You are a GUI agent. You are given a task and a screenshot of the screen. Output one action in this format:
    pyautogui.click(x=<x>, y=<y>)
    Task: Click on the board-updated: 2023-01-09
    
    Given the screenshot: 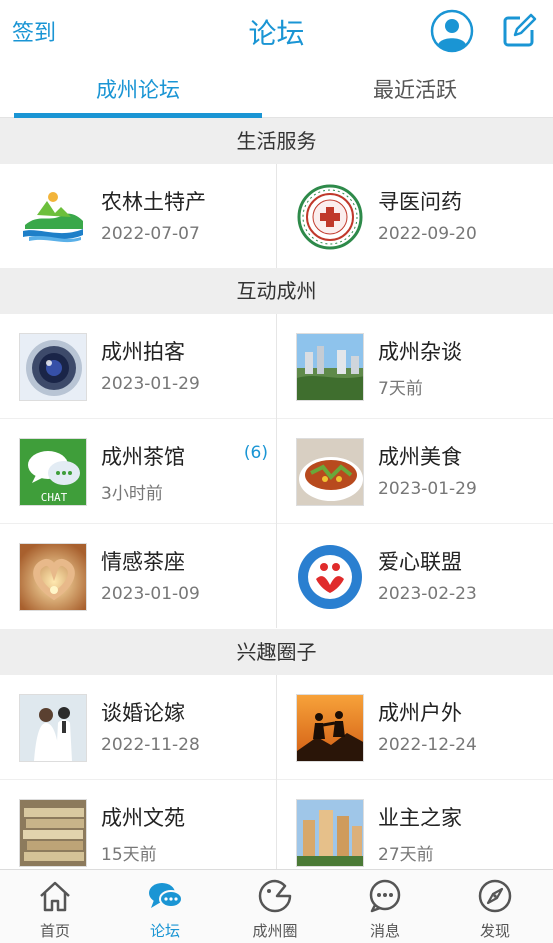 What is the action you would take?
    pyautogui.click(x=150, y=594)
    